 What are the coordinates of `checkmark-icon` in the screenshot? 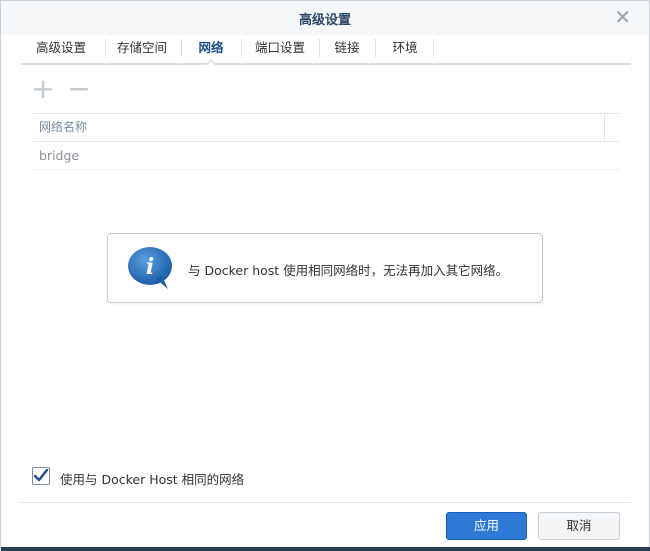 It's located at (41, 475).